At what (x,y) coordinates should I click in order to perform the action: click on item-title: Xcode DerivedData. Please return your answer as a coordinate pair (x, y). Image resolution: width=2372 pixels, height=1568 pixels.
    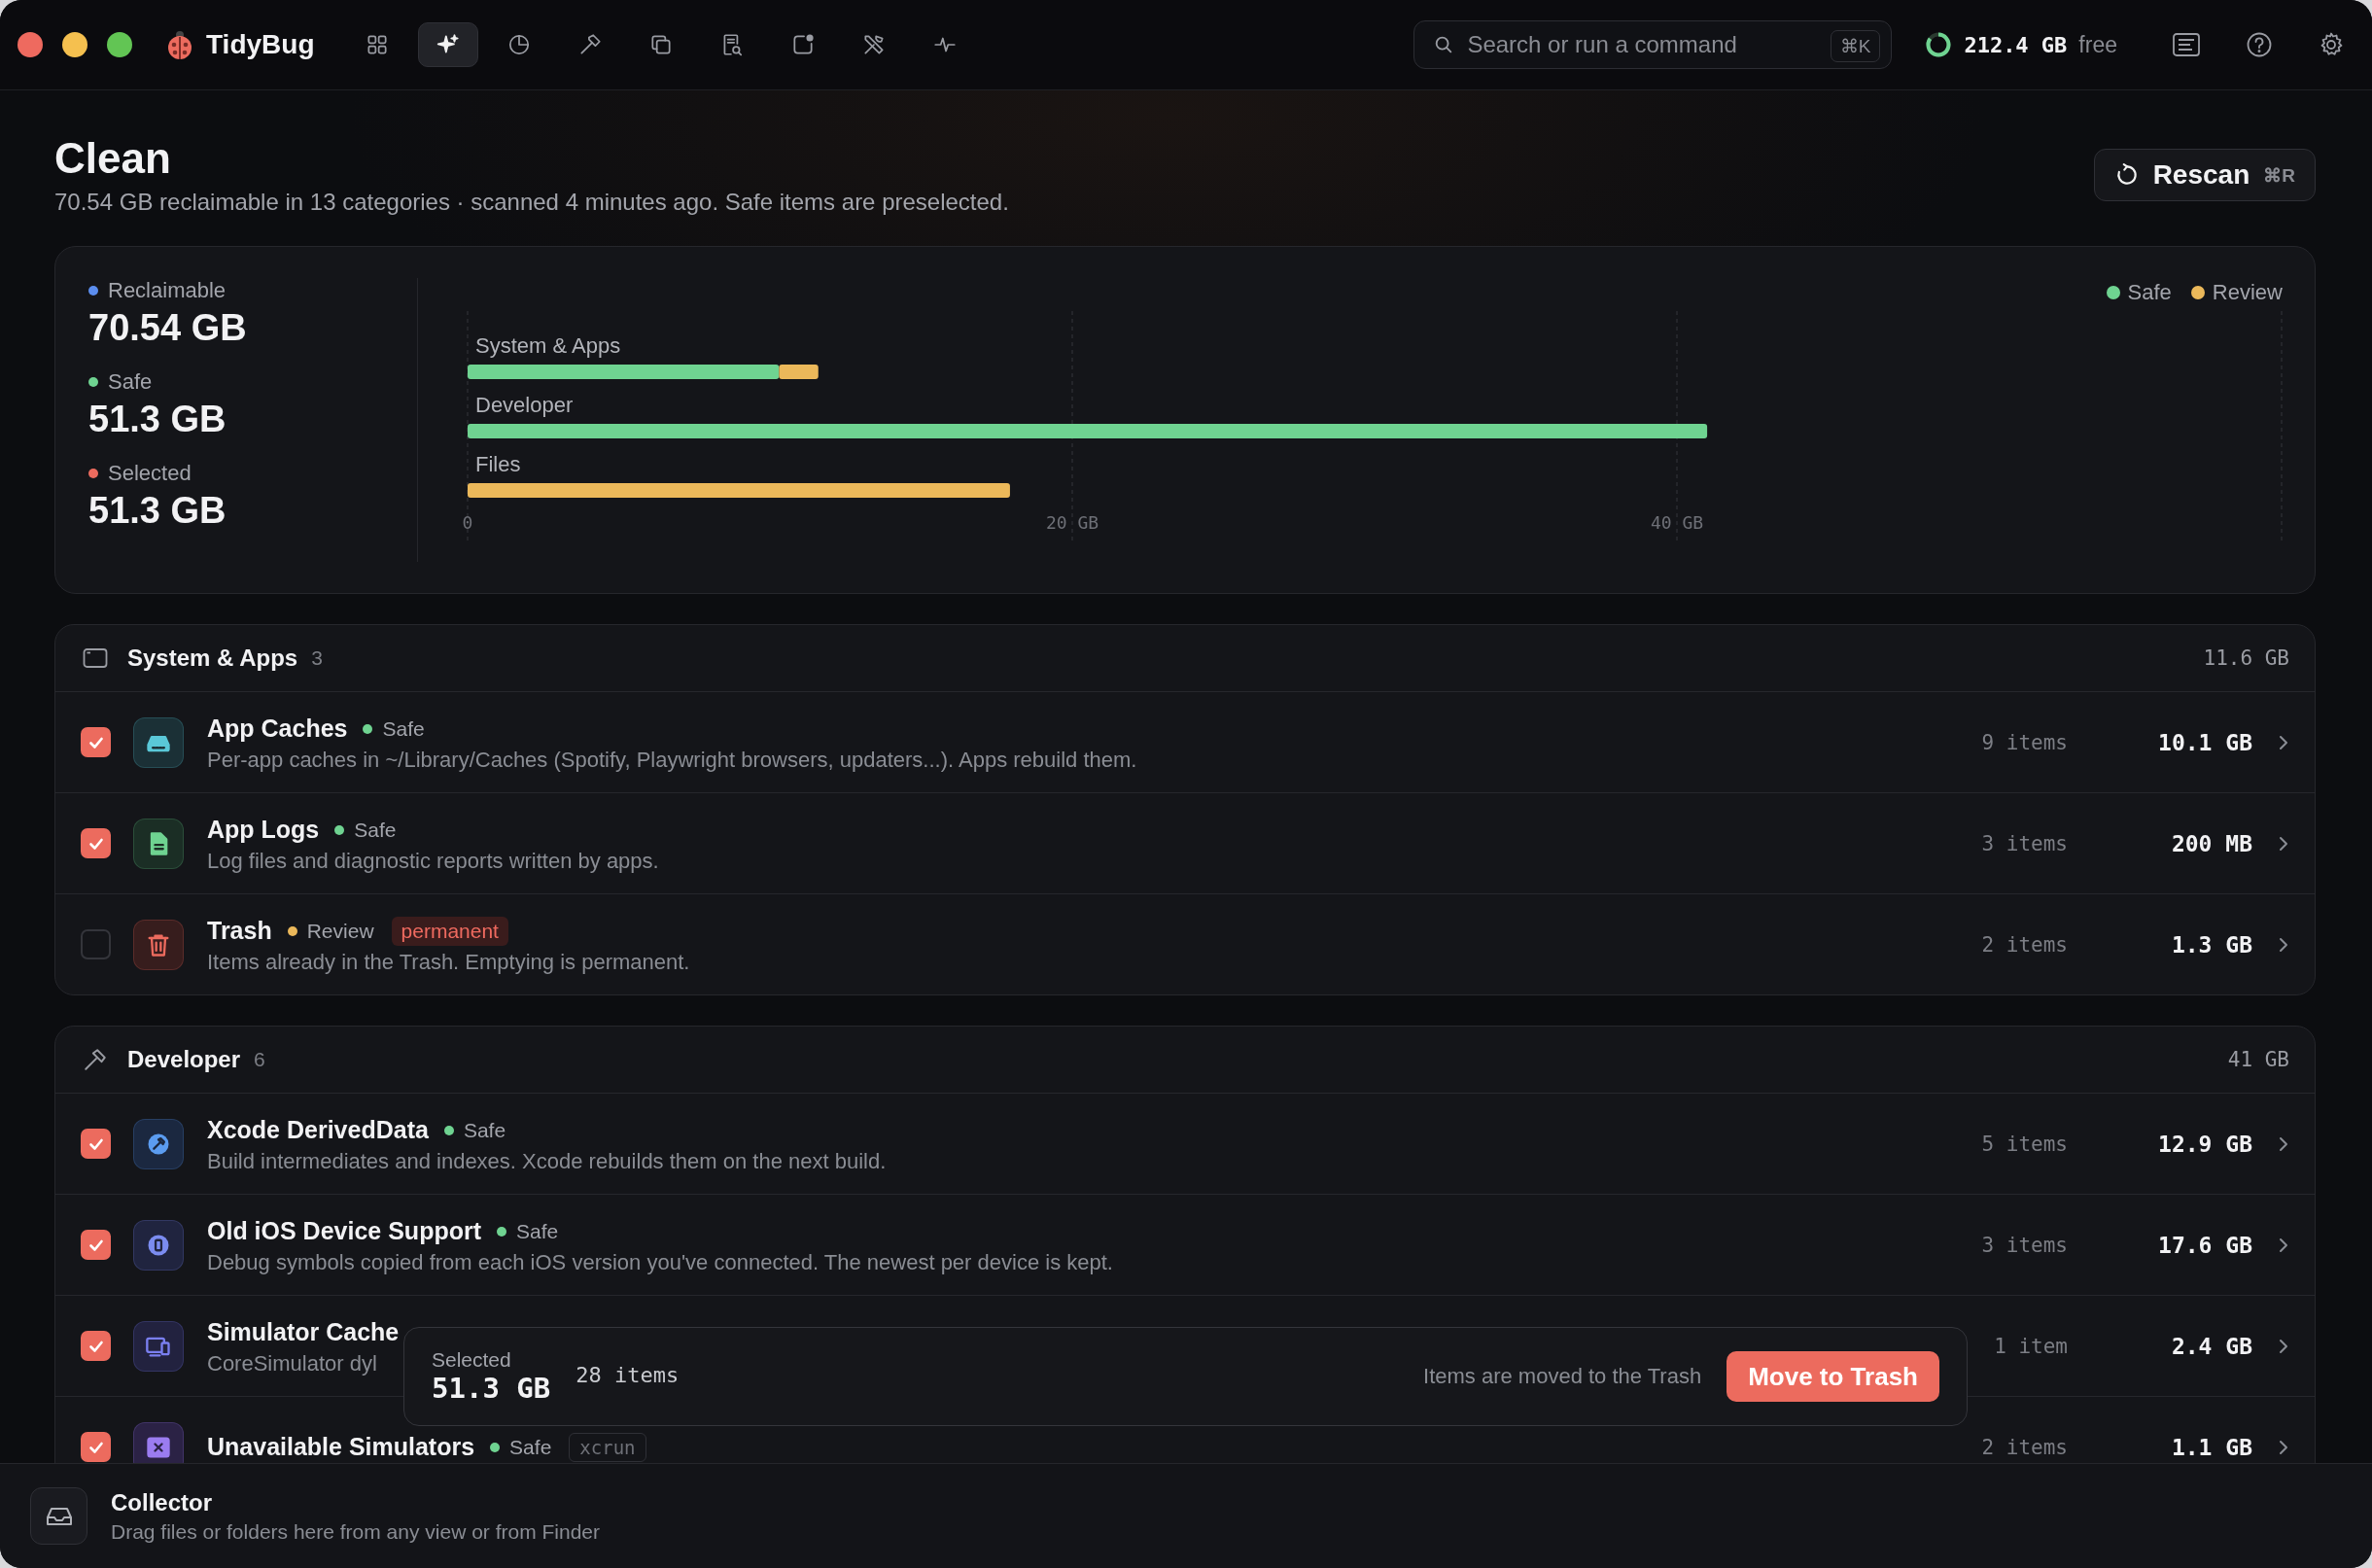
    Looking at the image, I should click on (318, 1130).